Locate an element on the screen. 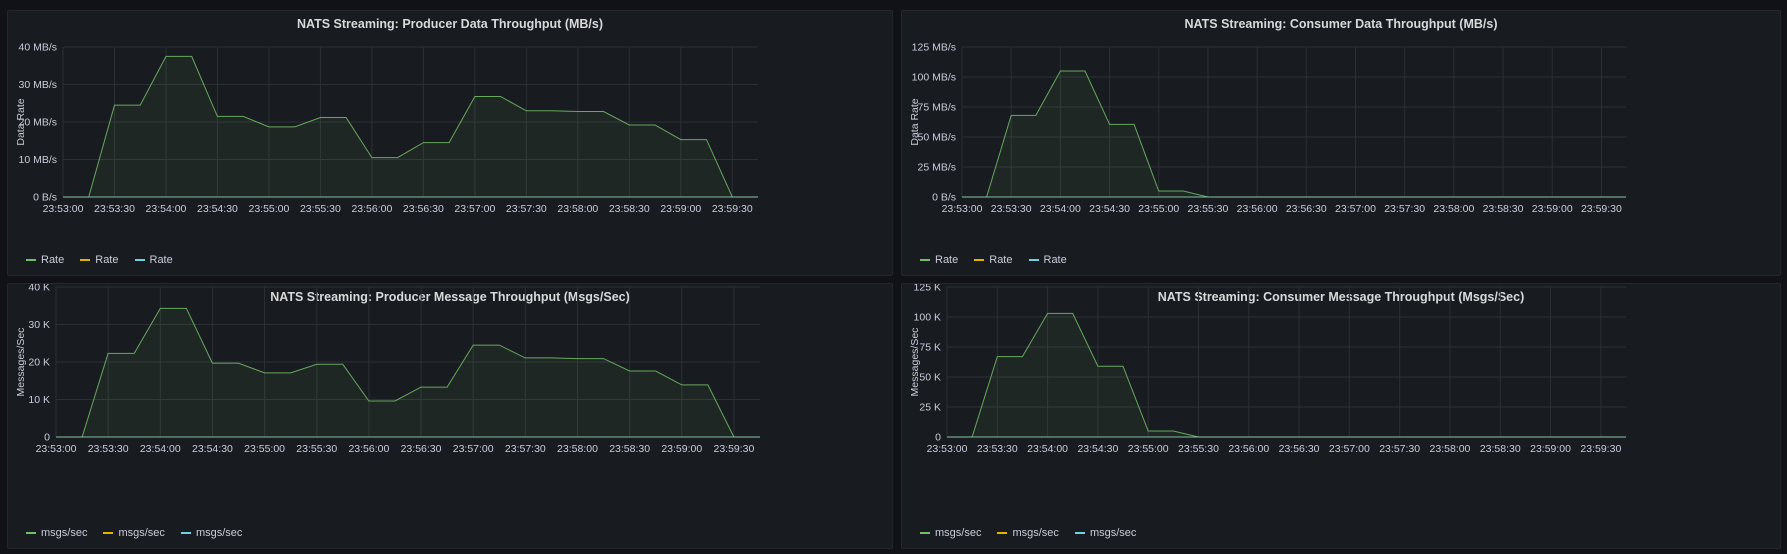 The height and width of the screenshot is (554, 1787). y-tick-label: 10 MB/s is located at coordinates (37, 160).